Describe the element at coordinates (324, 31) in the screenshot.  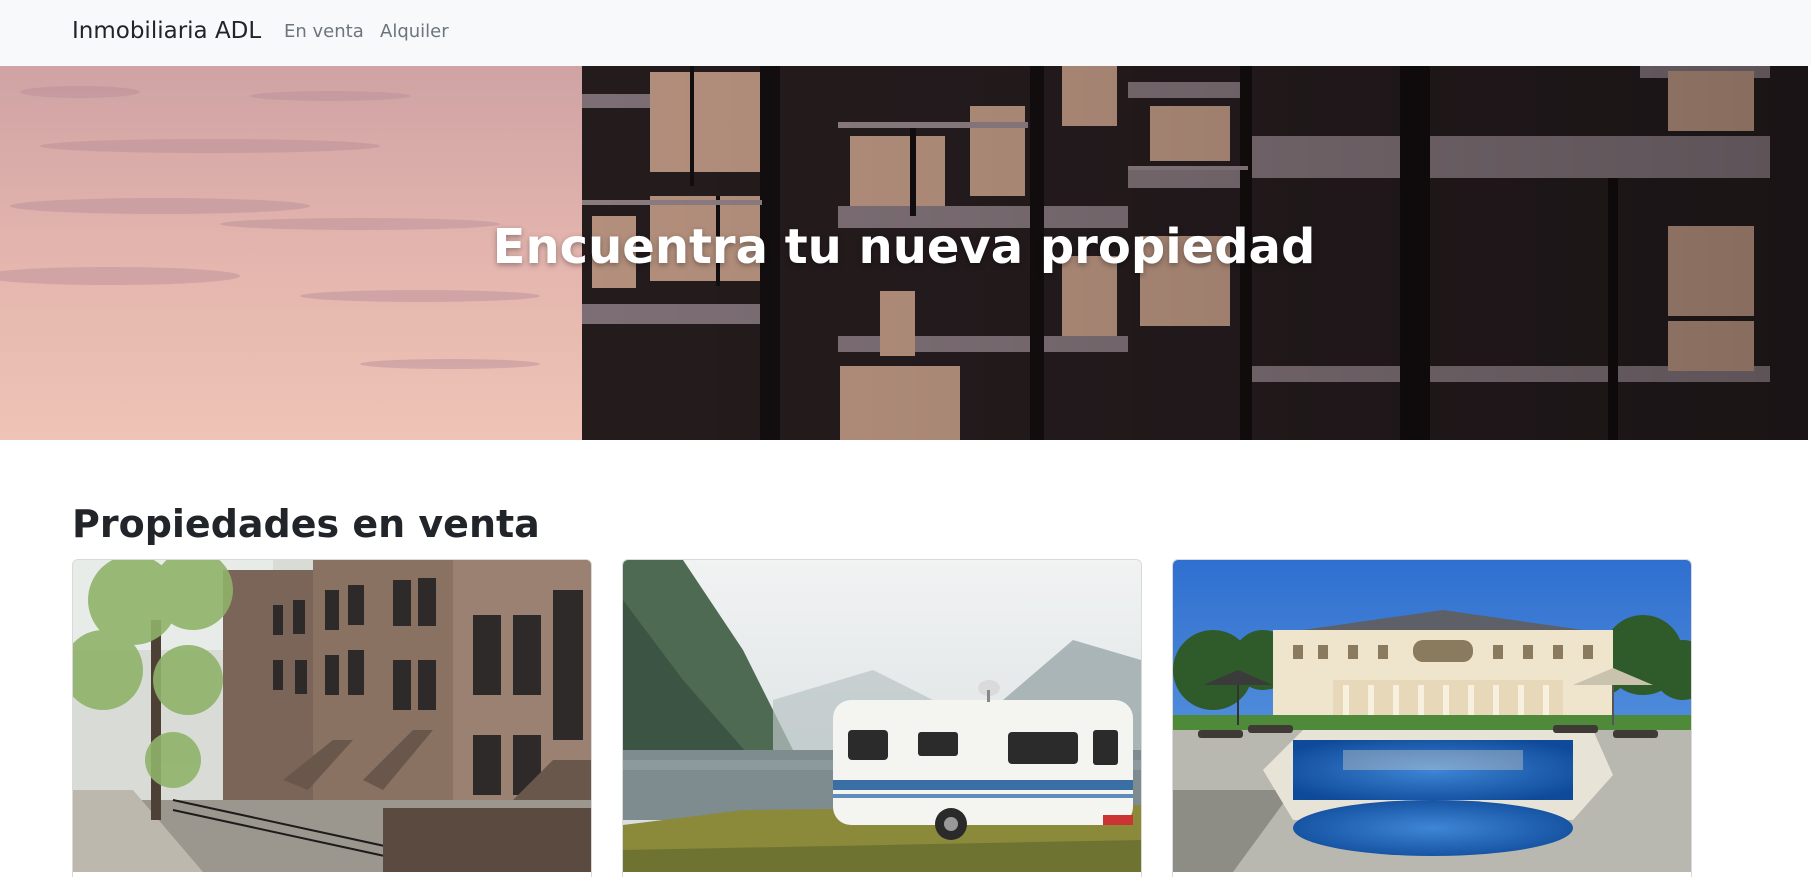
I see `nav-link-en-venta: En venta` at that location.